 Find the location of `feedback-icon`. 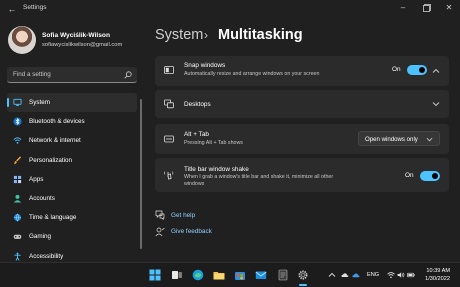

feedback-icon is located at coordinates (160, 232).